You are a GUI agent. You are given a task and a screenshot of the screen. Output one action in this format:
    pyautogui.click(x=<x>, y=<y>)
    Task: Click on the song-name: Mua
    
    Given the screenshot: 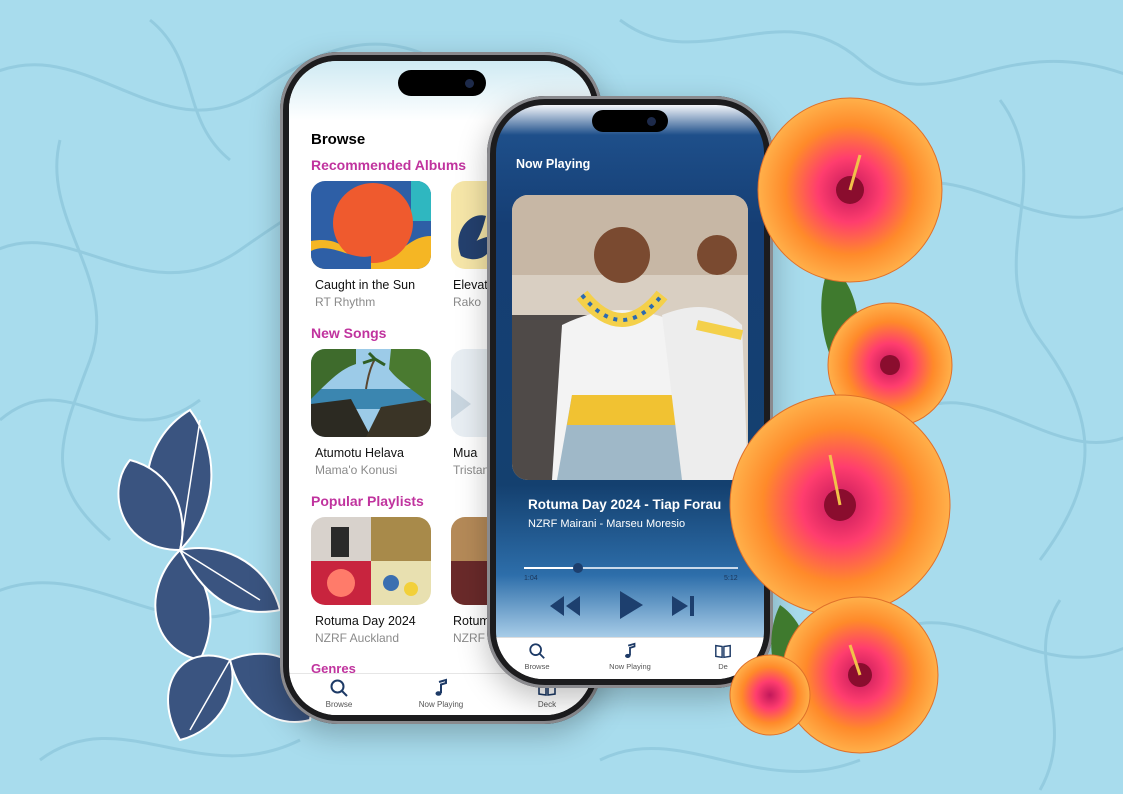 What is the action you would take?
    pyautogui.click(x=465, y=453)
    